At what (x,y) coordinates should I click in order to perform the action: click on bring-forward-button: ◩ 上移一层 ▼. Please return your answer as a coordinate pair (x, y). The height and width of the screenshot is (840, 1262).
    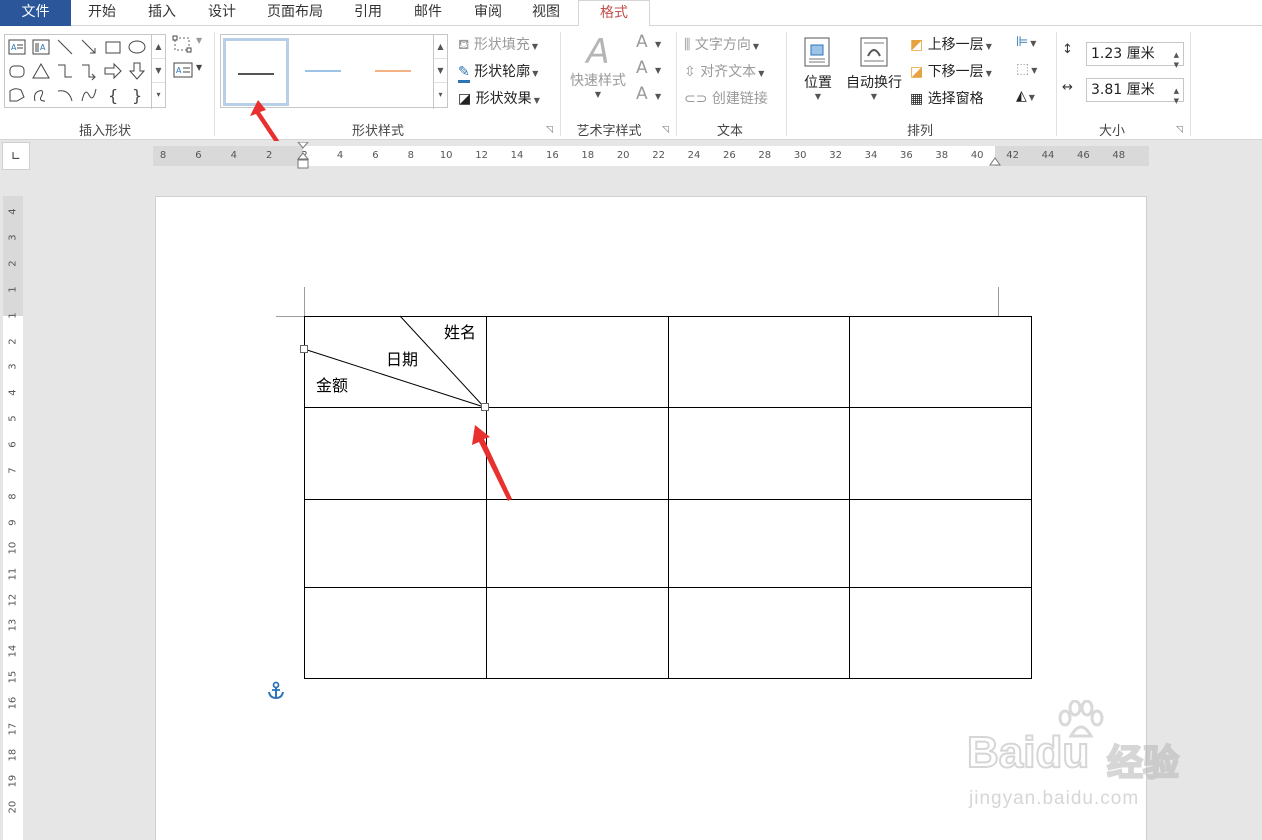
    Looking at the image, I should click on (951, 44).